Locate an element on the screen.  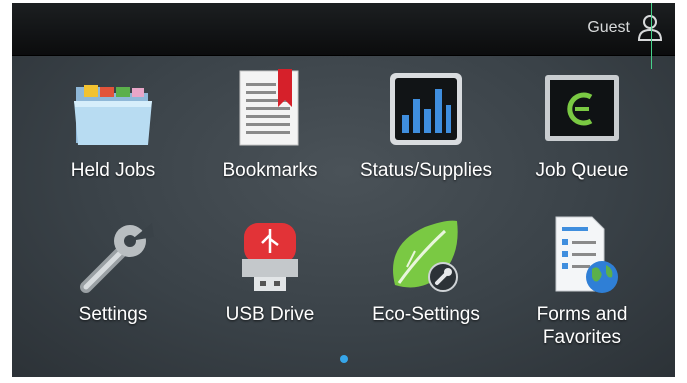
monitor-icon is located at coordinates (582, 108).